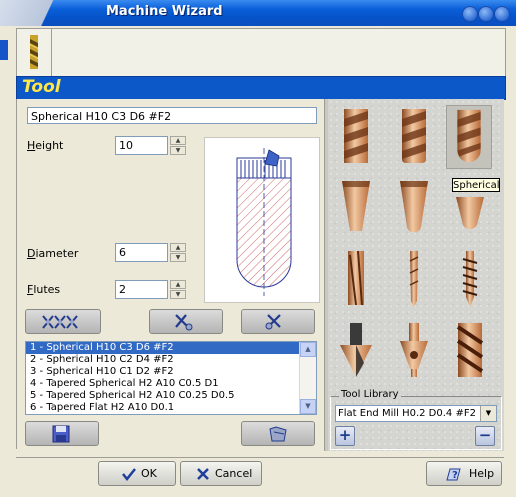  Describe the element at coordinates (407, 413) in the screenshot. I see `tool-library-selected: Flat End Mill H0.2 D0.4 #F2` at that location.